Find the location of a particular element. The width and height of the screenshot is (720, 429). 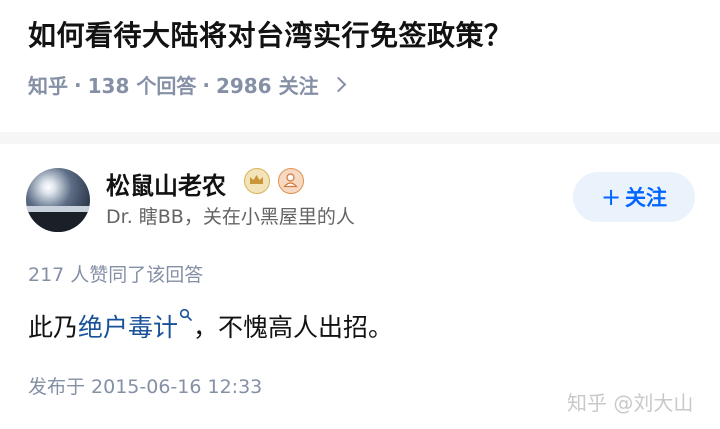

crown-badge-icon is located at coordinates (257, 181).